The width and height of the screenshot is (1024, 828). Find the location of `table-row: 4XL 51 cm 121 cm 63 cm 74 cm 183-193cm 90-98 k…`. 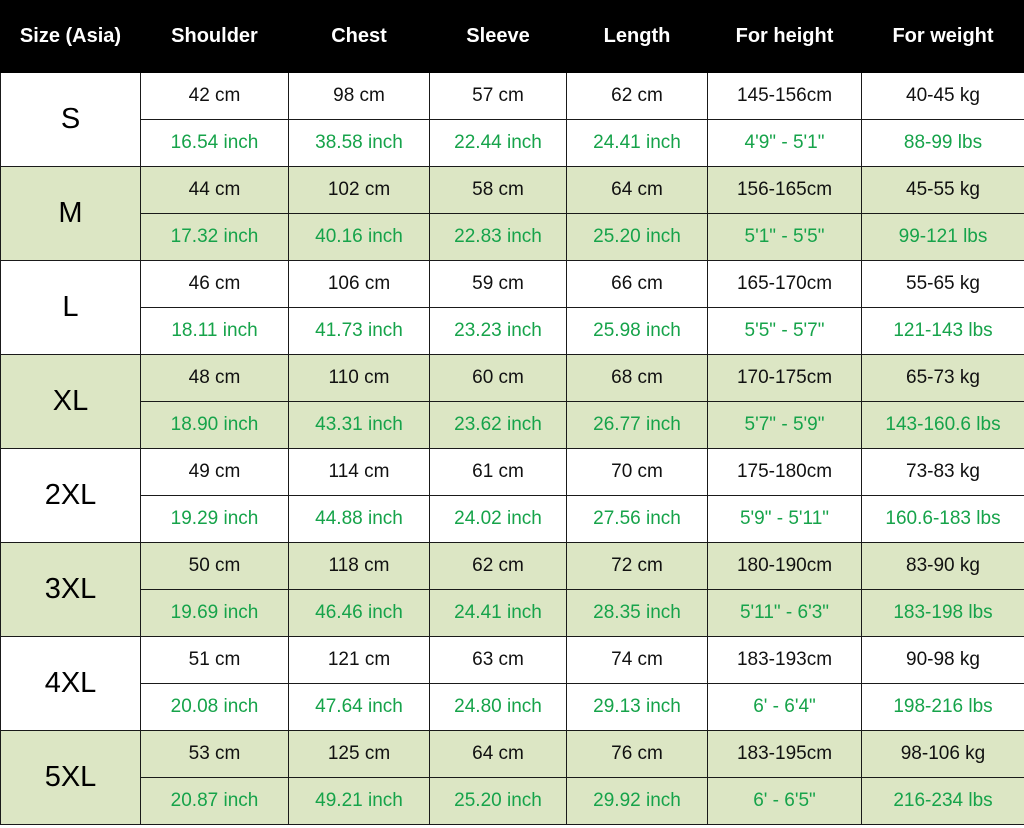

table-row: 4XL 51 cm 121 cm 63 cm 74 cm 183-193cm 90-98 k… is located at coordinates (512, 683).